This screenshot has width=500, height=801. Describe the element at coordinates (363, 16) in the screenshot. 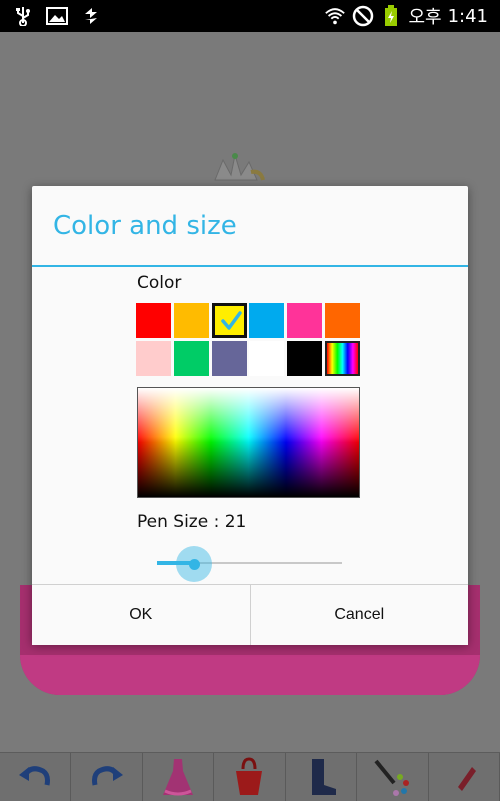

I see `no-signal-icon` at that location.